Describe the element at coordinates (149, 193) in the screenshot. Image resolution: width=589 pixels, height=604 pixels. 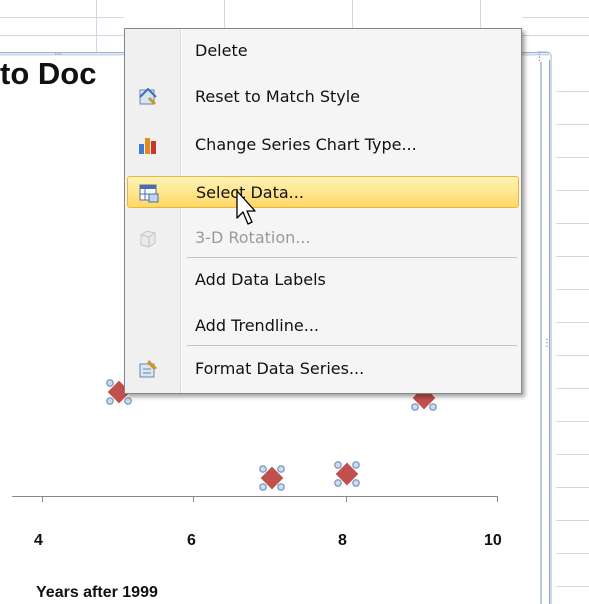
I see `select-data-icon` at that location.